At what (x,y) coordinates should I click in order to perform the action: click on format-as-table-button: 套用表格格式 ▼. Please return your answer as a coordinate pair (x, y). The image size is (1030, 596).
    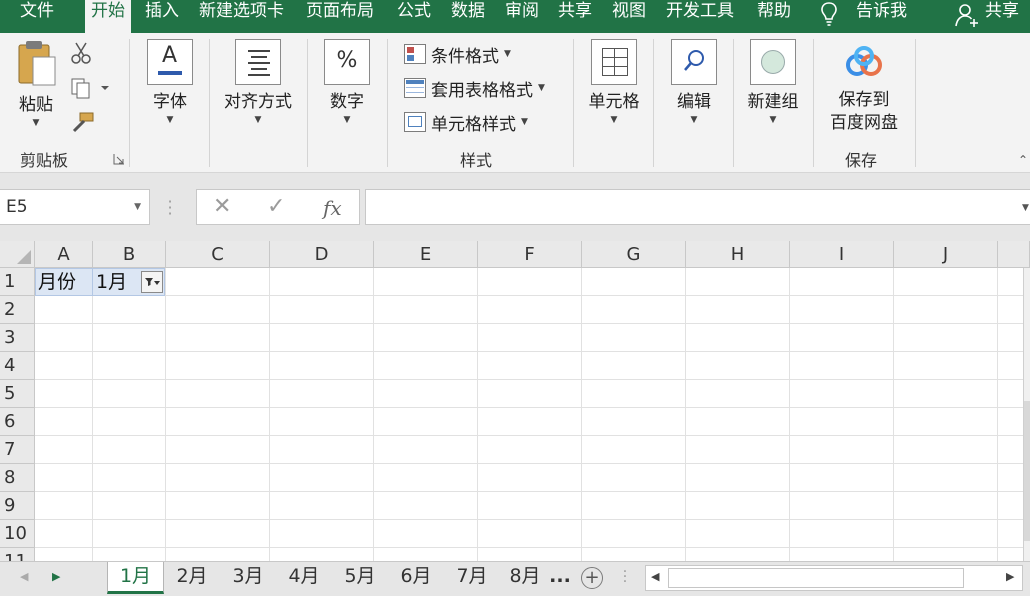
    Looking at the image, I should click on (474, 88).